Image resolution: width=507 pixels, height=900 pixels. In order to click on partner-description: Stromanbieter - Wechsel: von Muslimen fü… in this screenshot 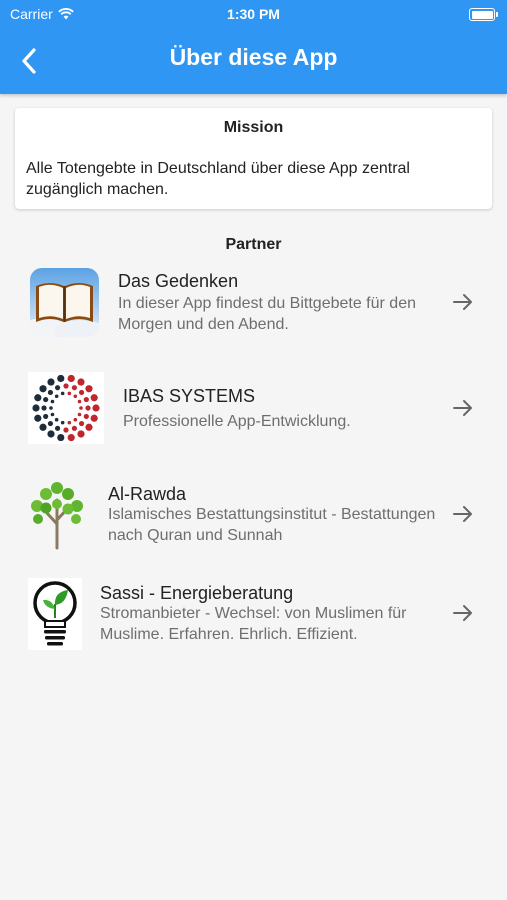, I will do `click(253, 624)`.